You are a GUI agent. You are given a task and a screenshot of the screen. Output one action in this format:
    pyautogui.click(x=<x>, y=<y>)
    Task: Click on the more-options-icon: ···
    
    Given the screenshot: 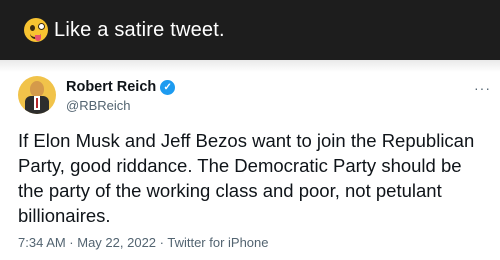 What is the action you would take?
    pyautogui.click(x=482, y=88)
    